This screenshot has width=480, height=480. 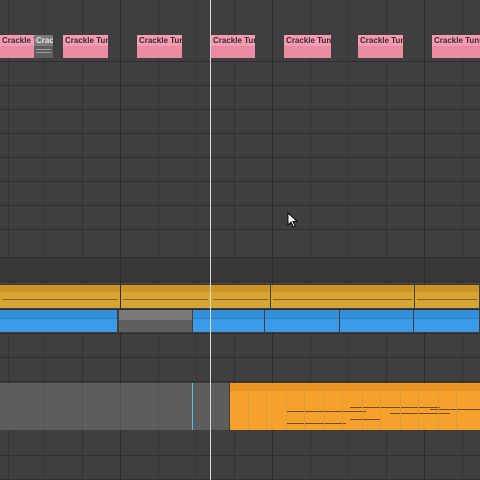 I want to click on midi-clip, so click(x=355, y=406).